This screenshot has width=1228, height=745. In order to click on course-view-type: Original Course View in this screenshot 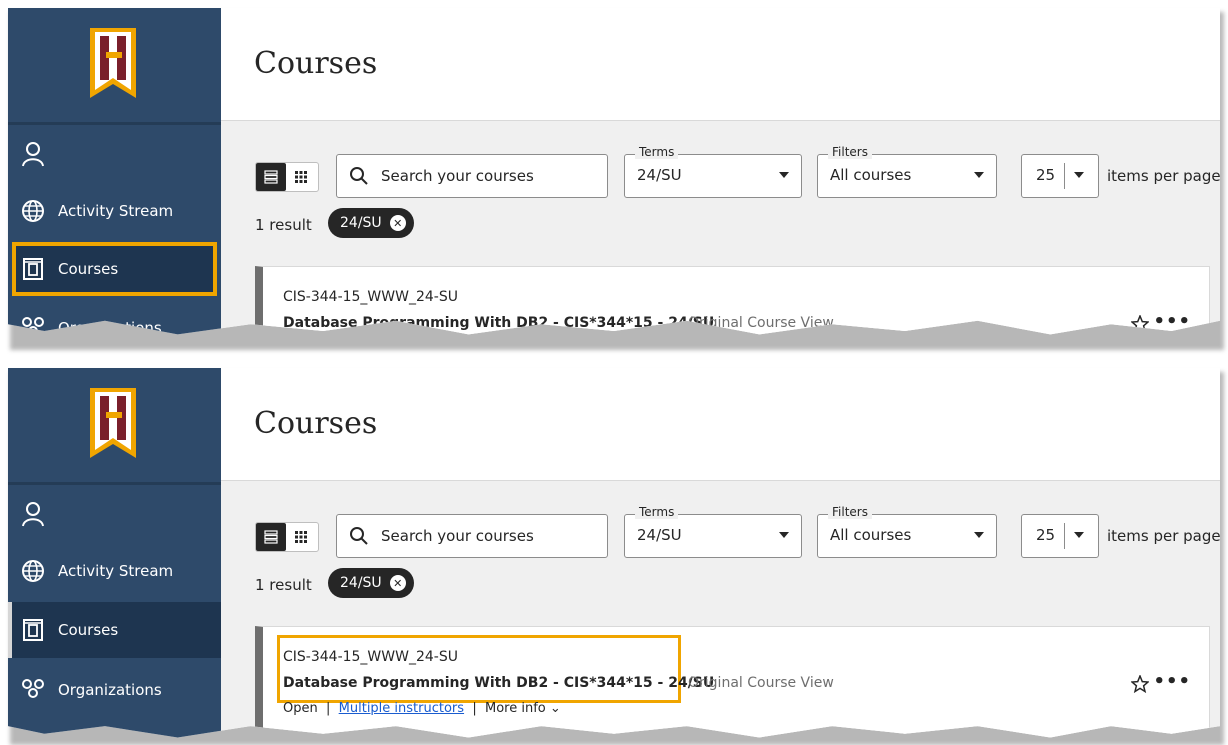, I will do `click(761, 683)`.